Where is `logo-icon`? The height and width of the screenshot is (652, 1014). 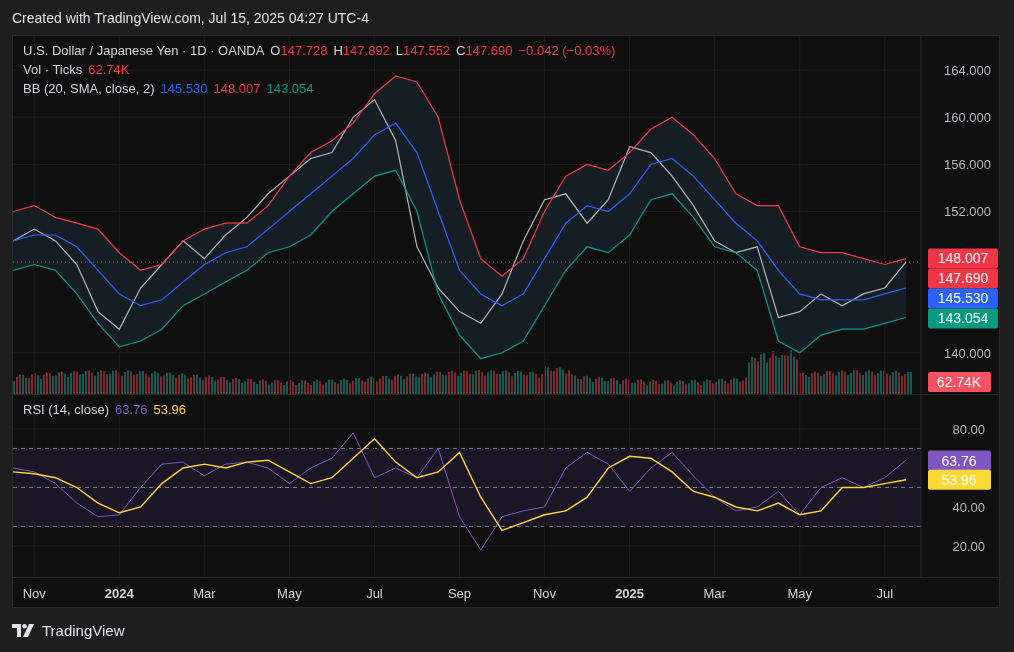
logo-icon is located at coordinates (24, 630).